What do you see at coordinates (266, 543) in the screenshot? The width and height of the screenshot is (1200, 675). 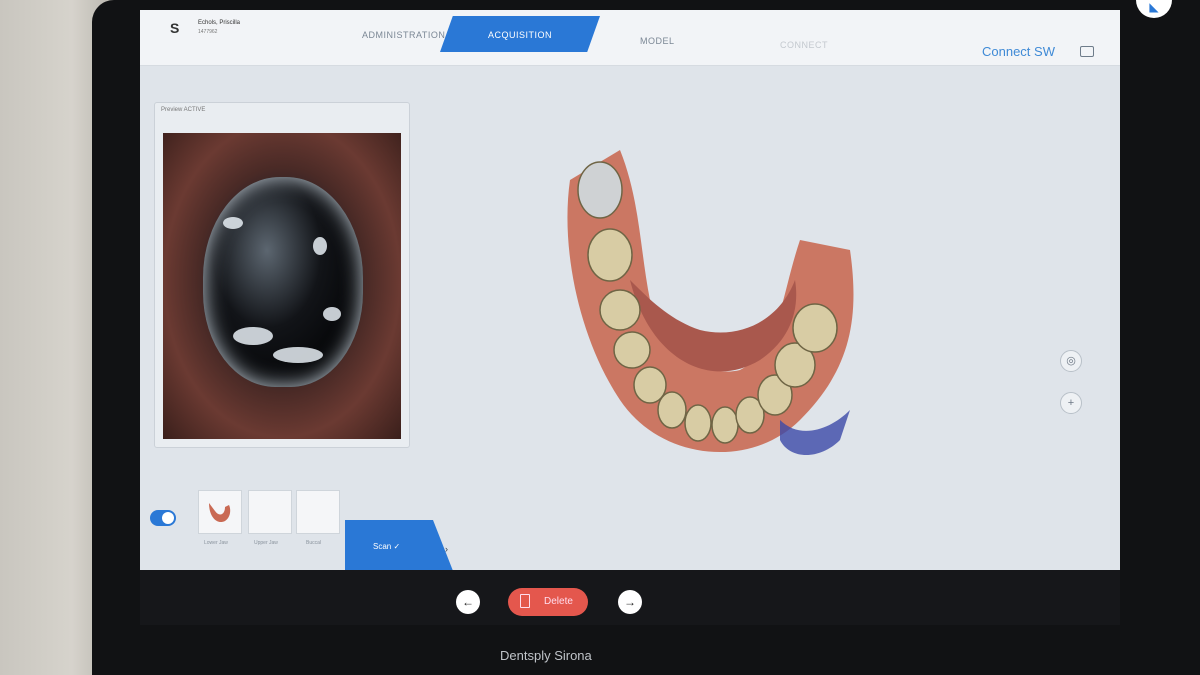 I see `catalog-label: Upper Jaw` at bounding box center [266, 543].